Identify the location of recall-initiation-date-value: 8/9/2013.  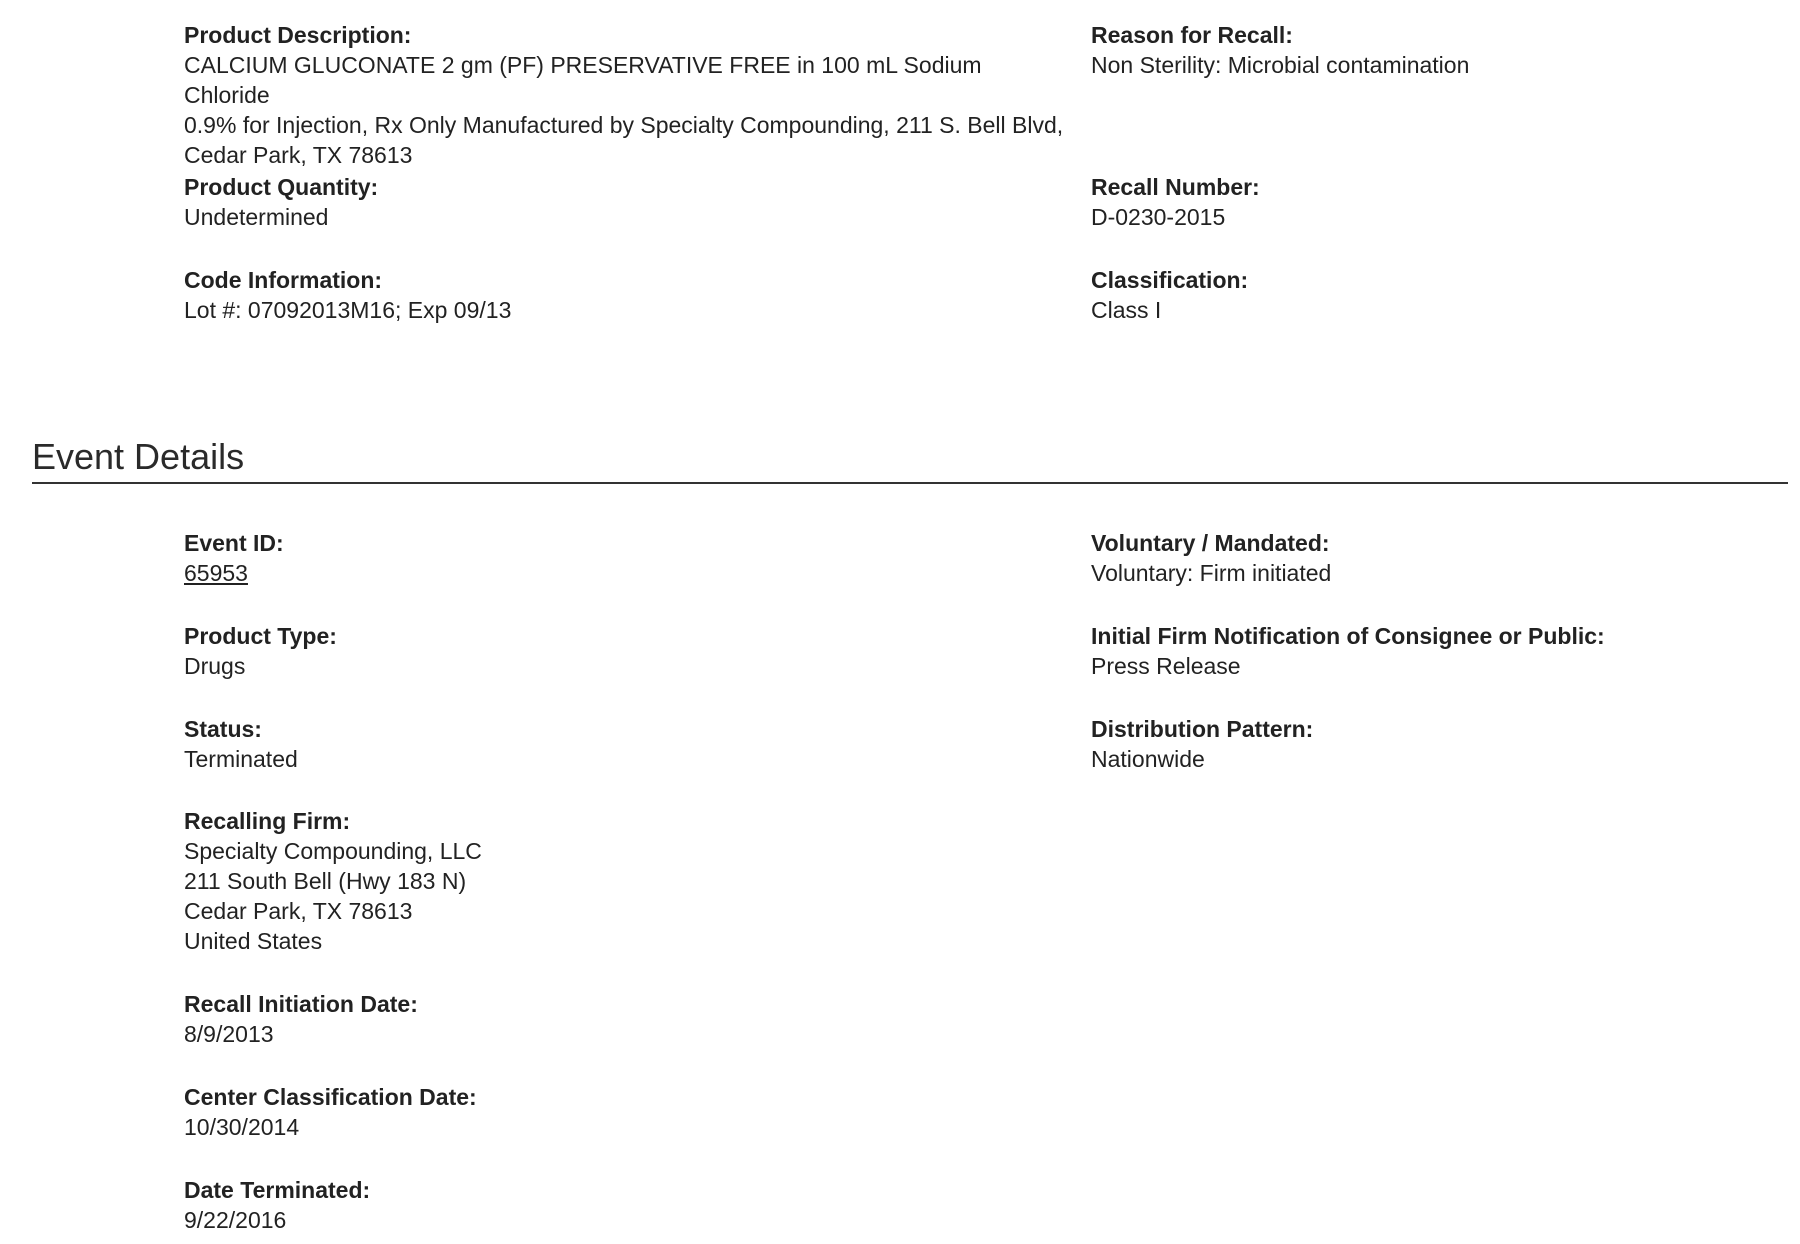
(229, 1034).